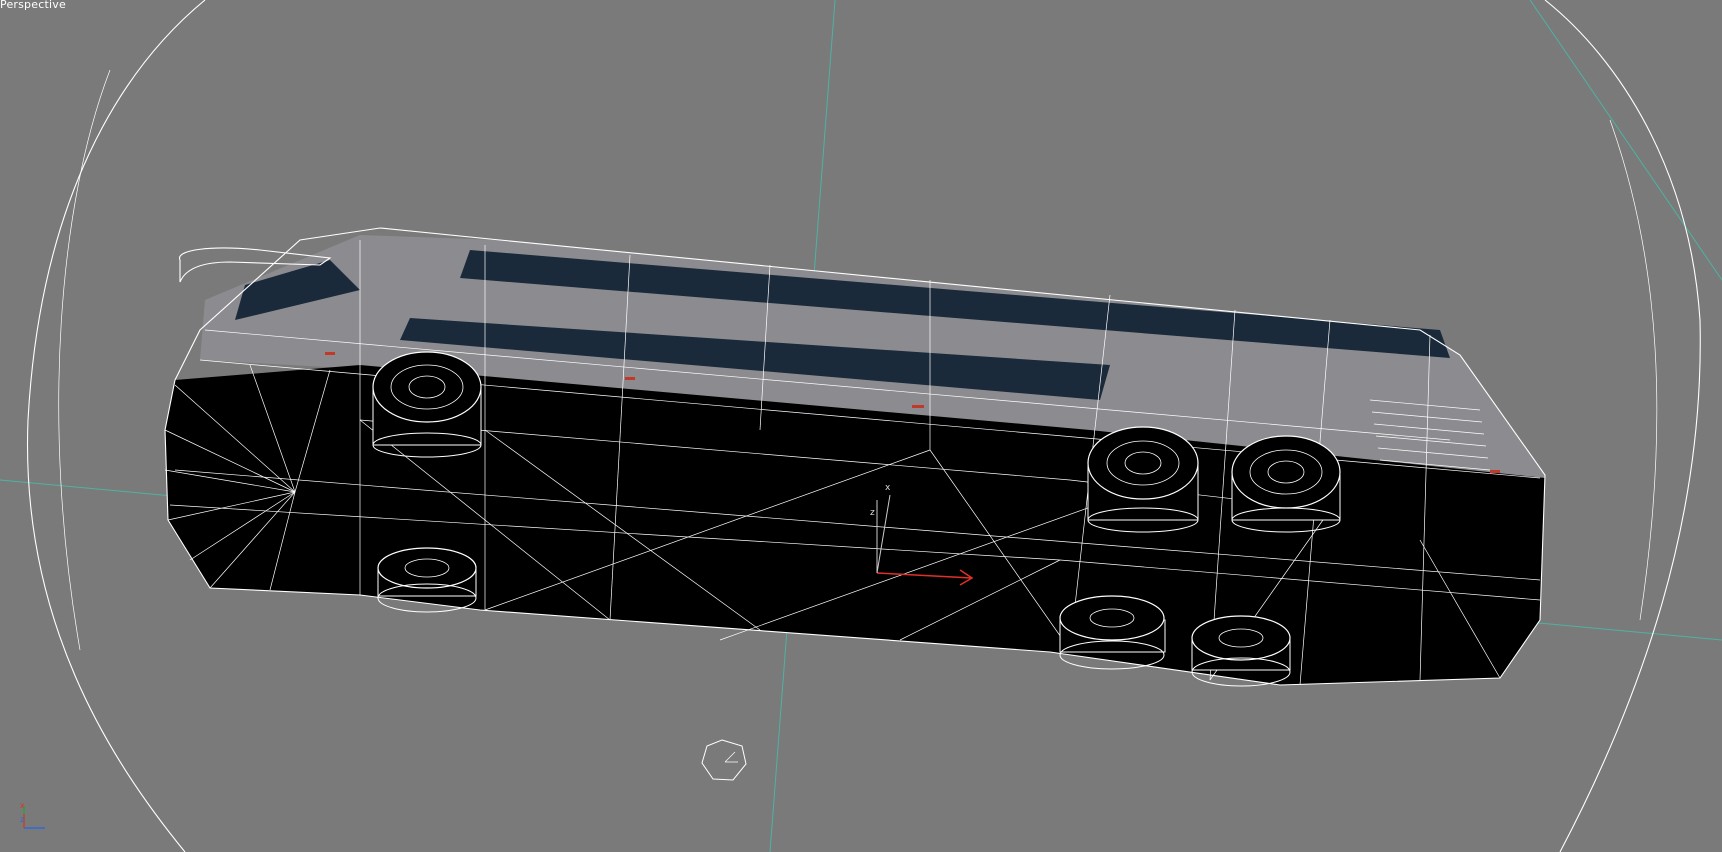 The image size is (1722, 852). I want to click on environment-dome-right, so click(1622, 426).